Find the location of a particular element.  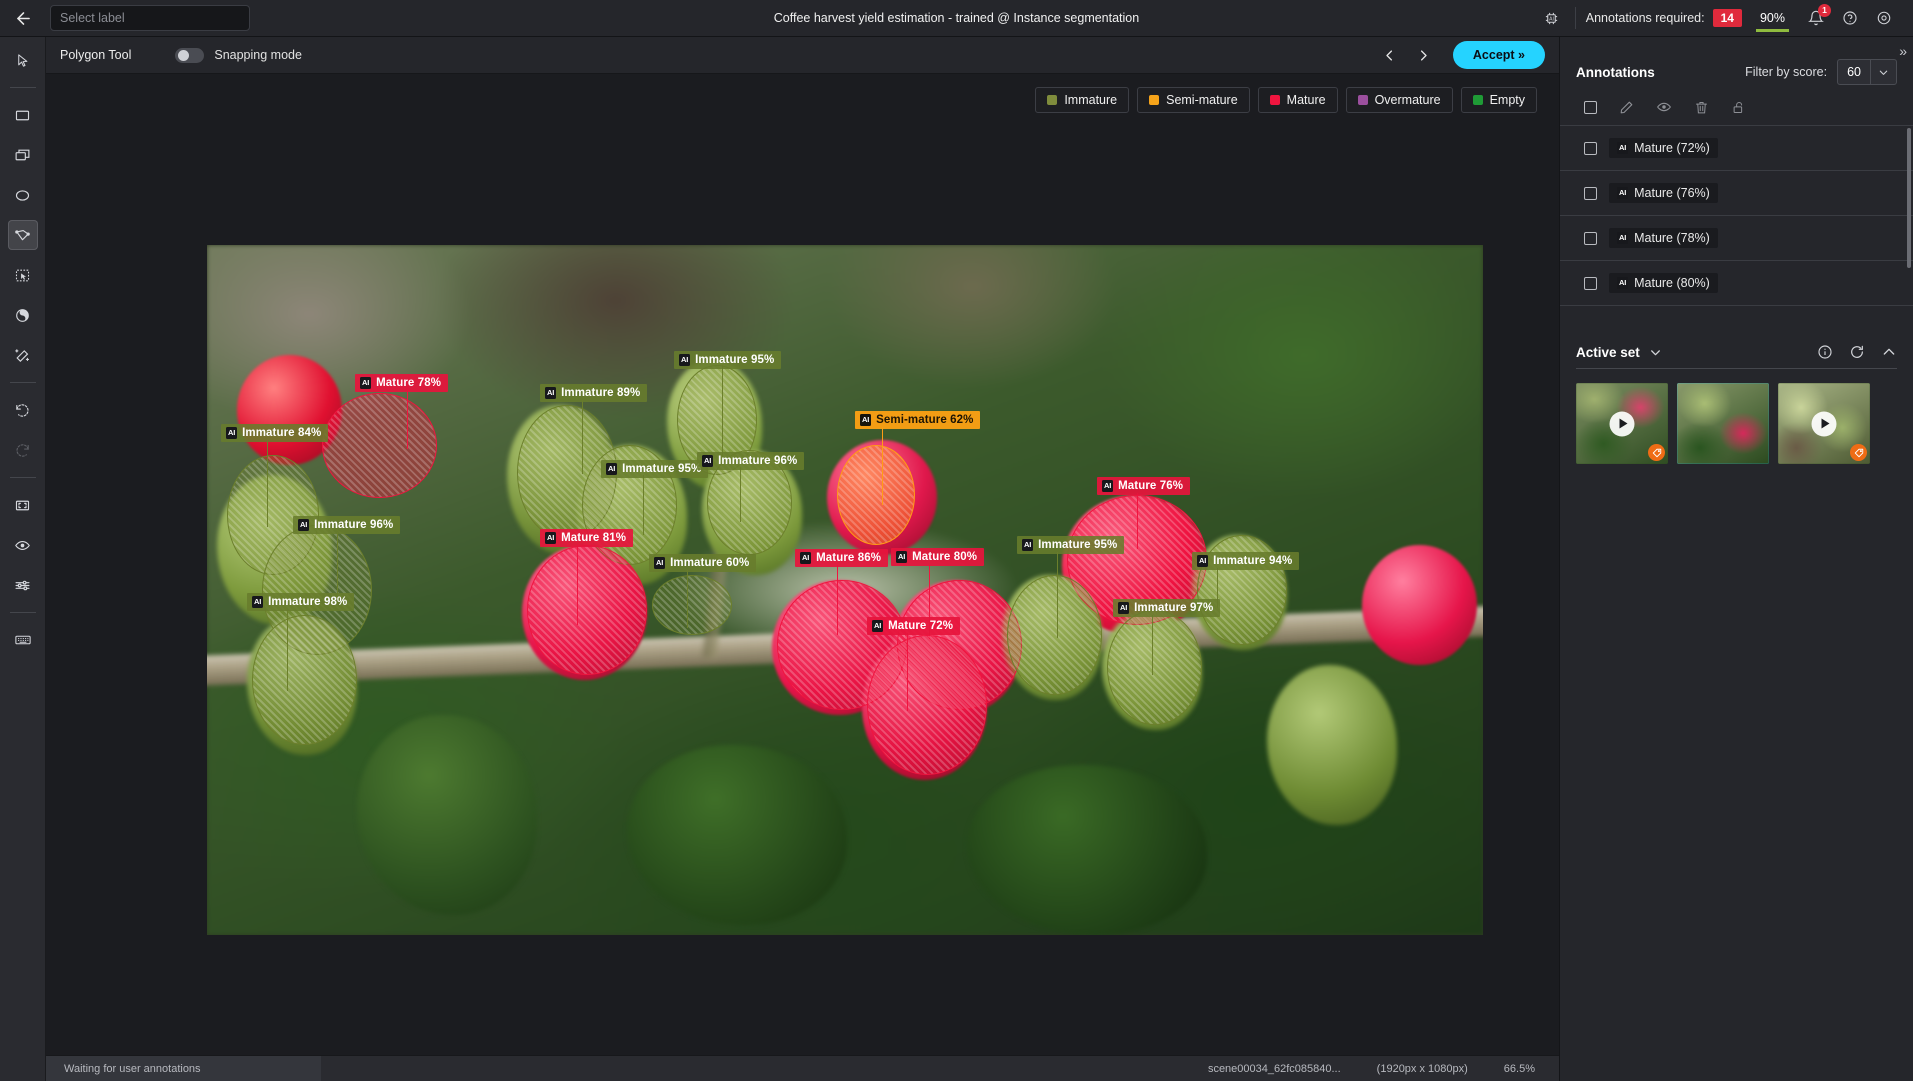

annotation-label-text: Immature 60% is located at coordinates (710, 563).